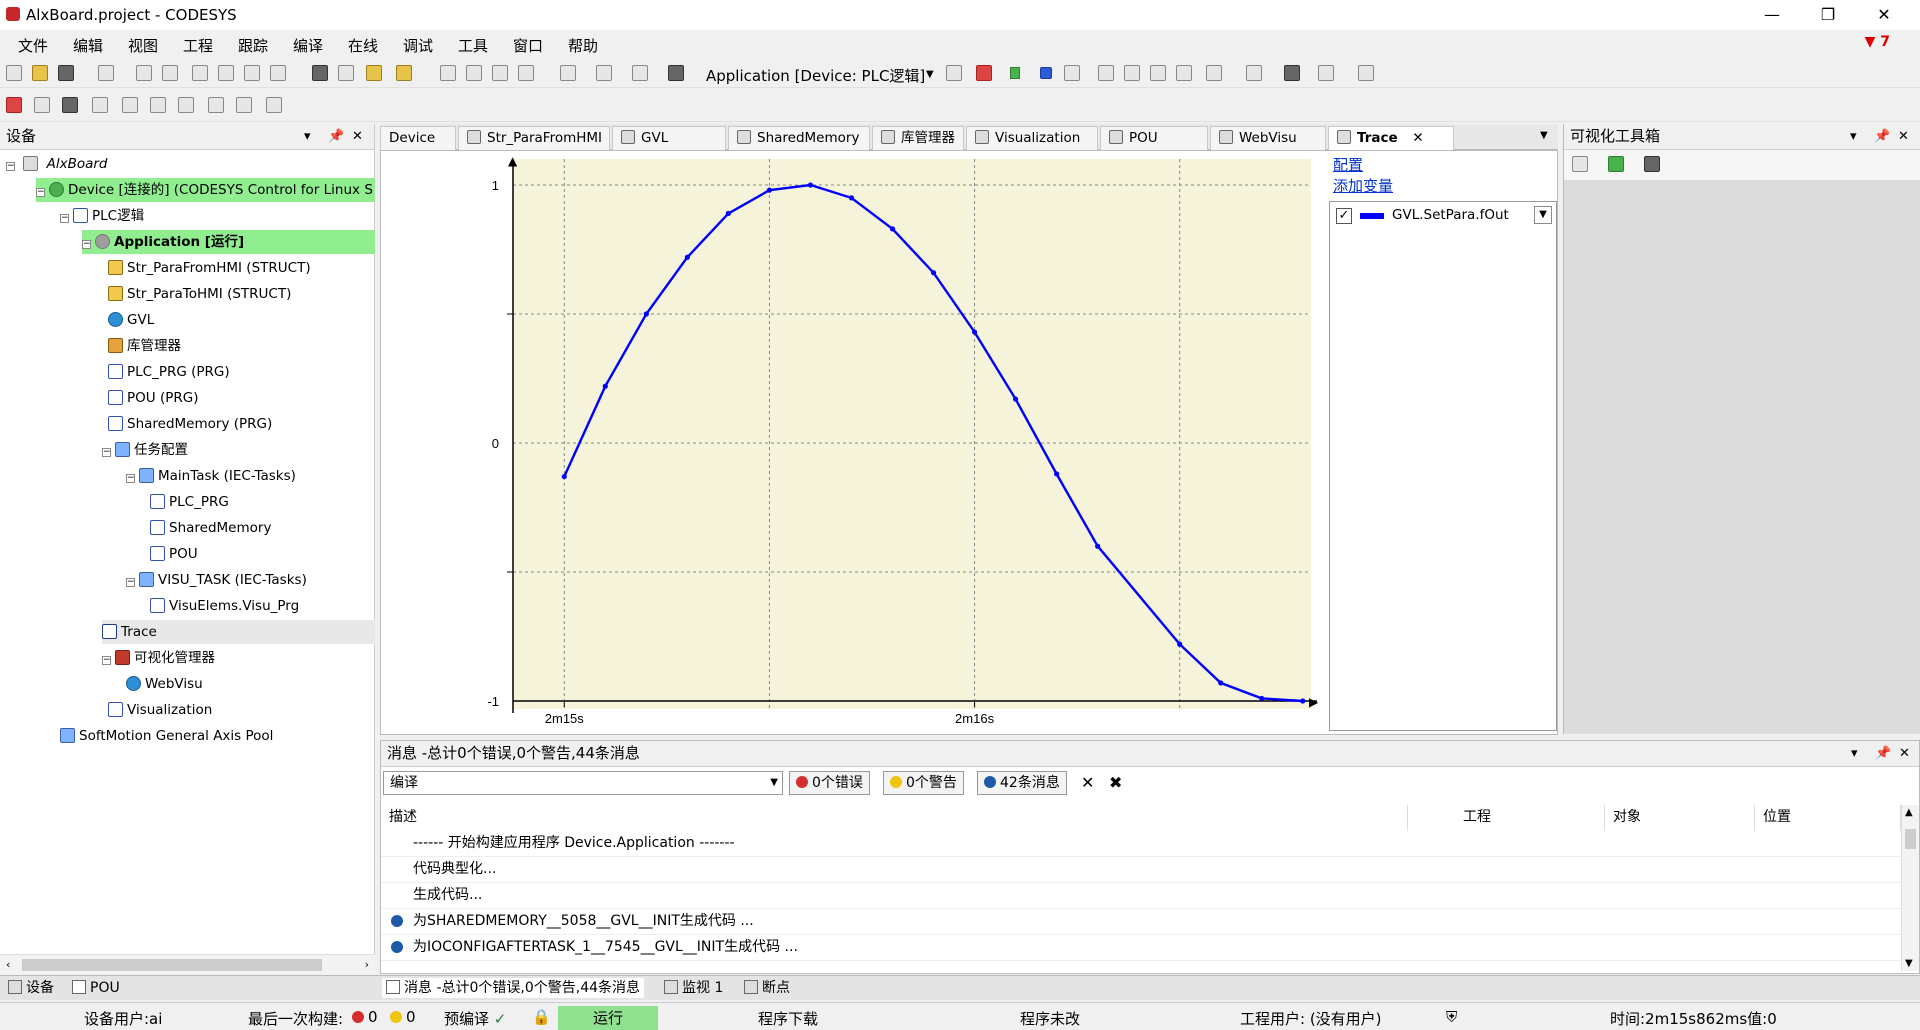 This screenshot has height=1030, width=1920. What do you see at coordinates (1910, 888) in the screenshot?
I see `messages-vscrollbar: ▲ ▼` at bounding box center [1910, 888].